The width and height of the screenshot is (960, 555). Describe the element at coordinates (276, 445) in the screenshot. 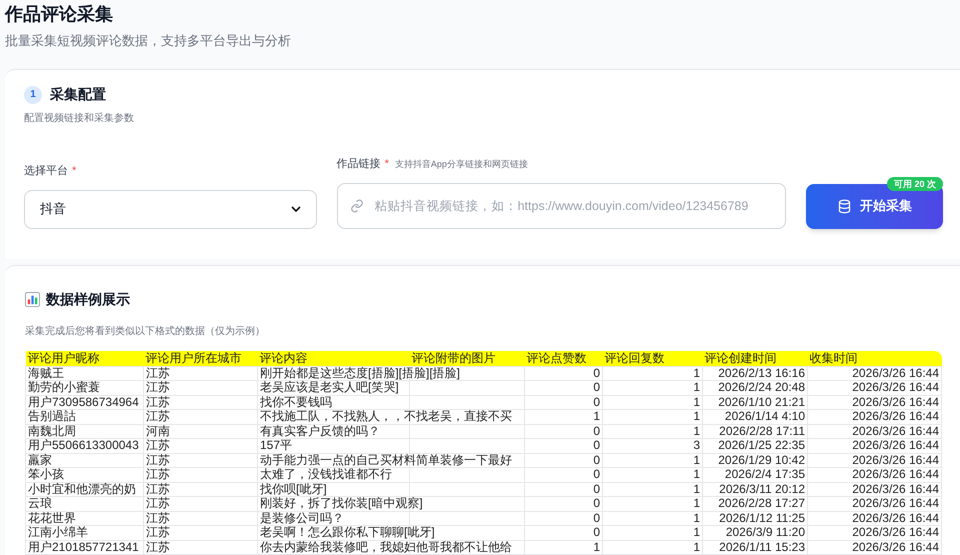

I see `table-cell: 157平` at that location.